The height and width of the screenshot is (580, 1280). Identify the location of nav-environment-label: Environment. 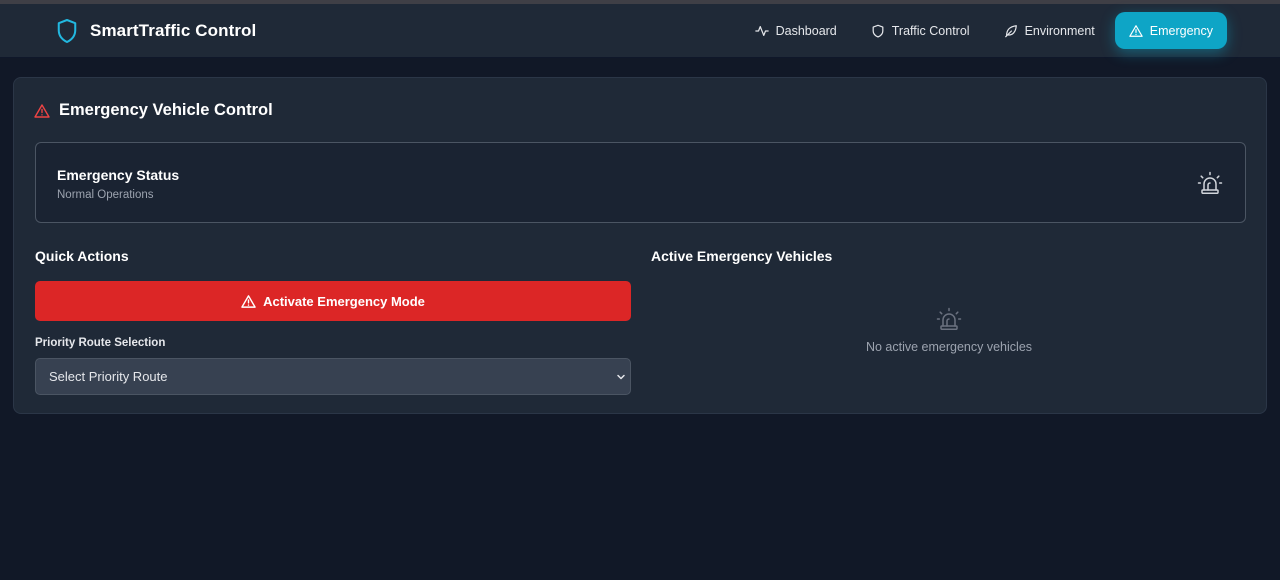
(1059, 30).